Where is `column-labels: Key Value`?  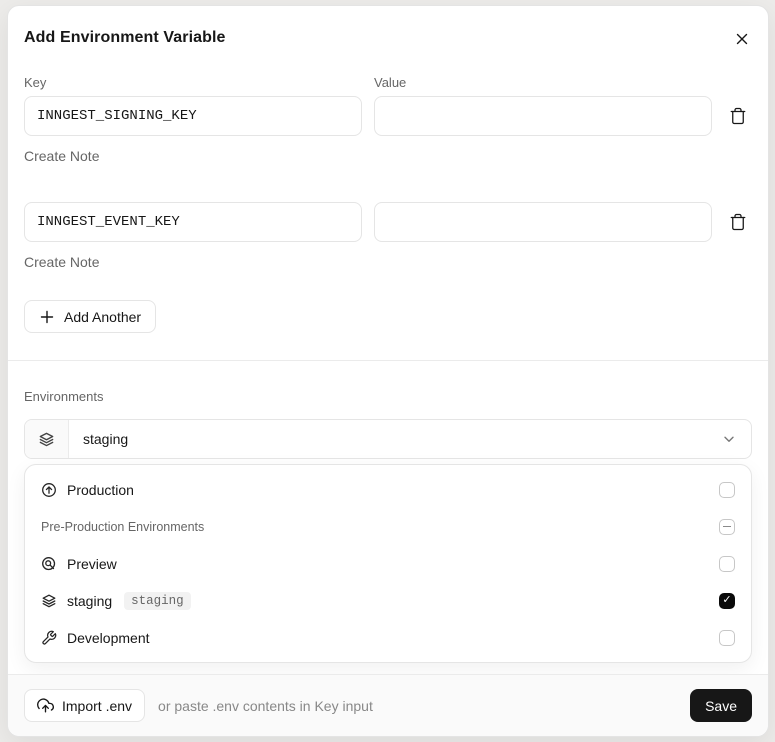
column-labels: Key Value is located at coordinates (388, 82).